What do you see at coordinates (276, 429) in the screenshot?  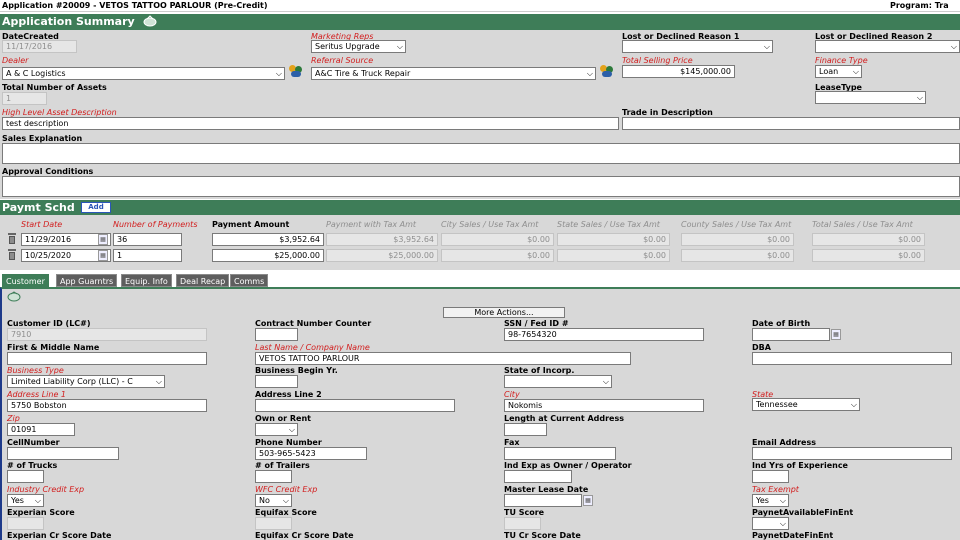 I see `own-rent-select: ⌵` at bounding box center [276, 429].